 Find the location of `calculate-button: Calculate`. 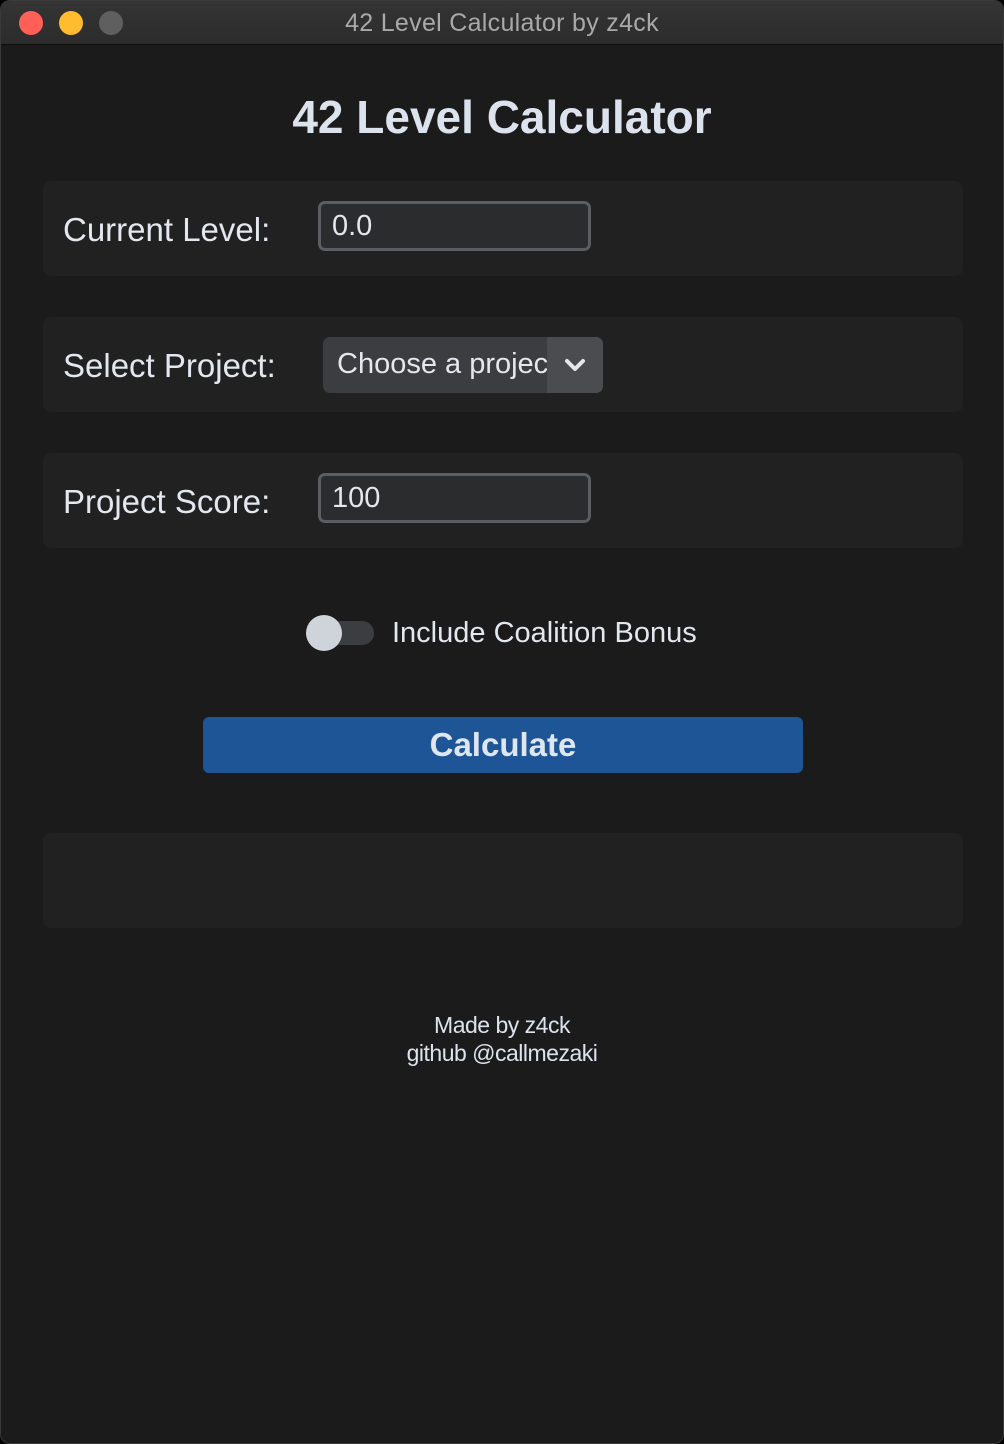

calculate-button: Calculate is located at coordinates (503, 745).